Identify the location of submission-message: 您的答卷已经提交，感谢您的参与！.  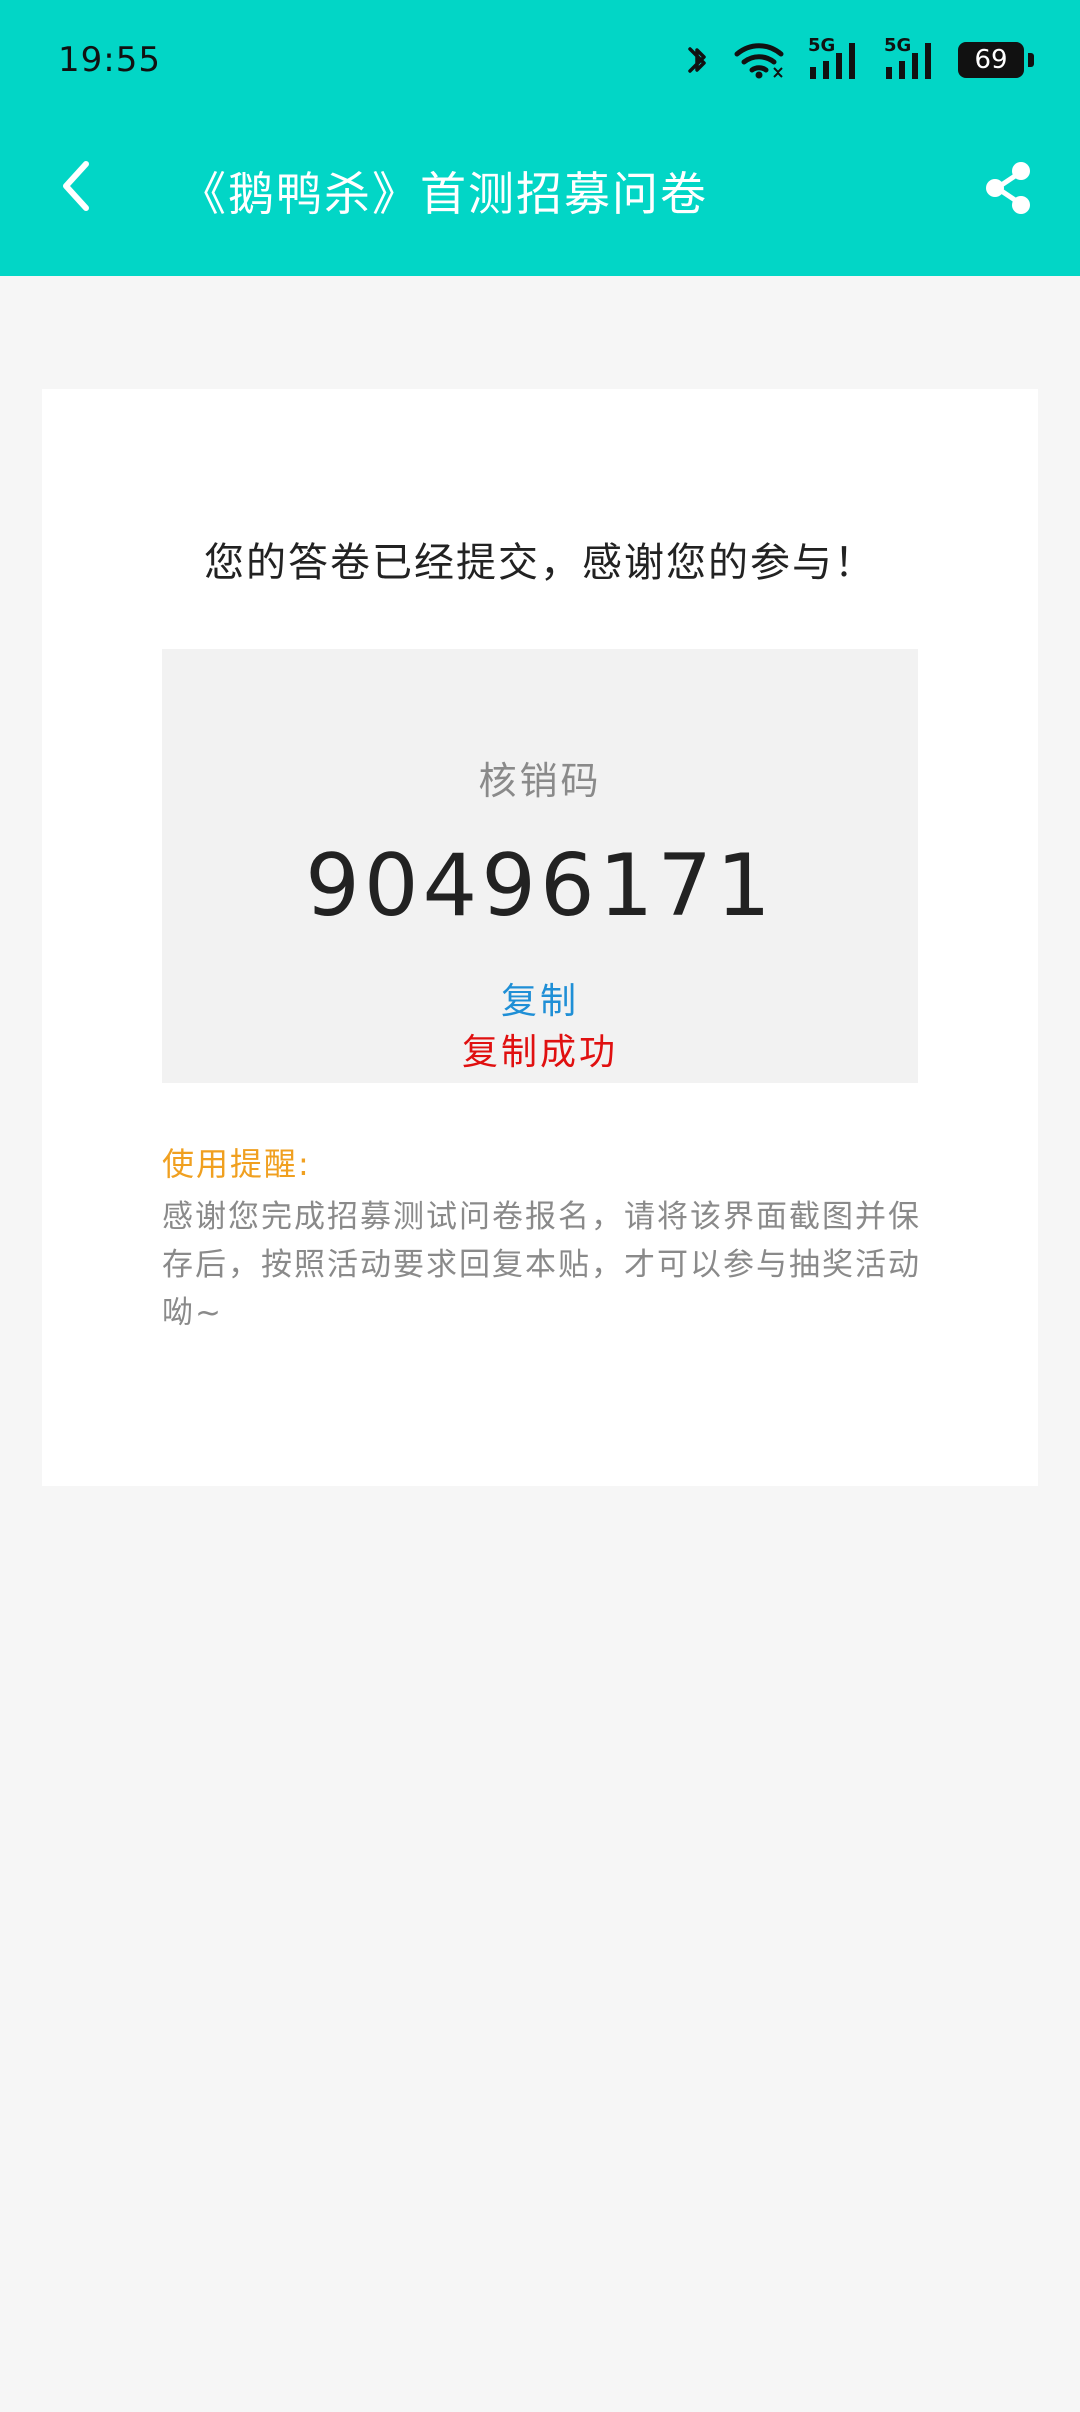
(540, 563).